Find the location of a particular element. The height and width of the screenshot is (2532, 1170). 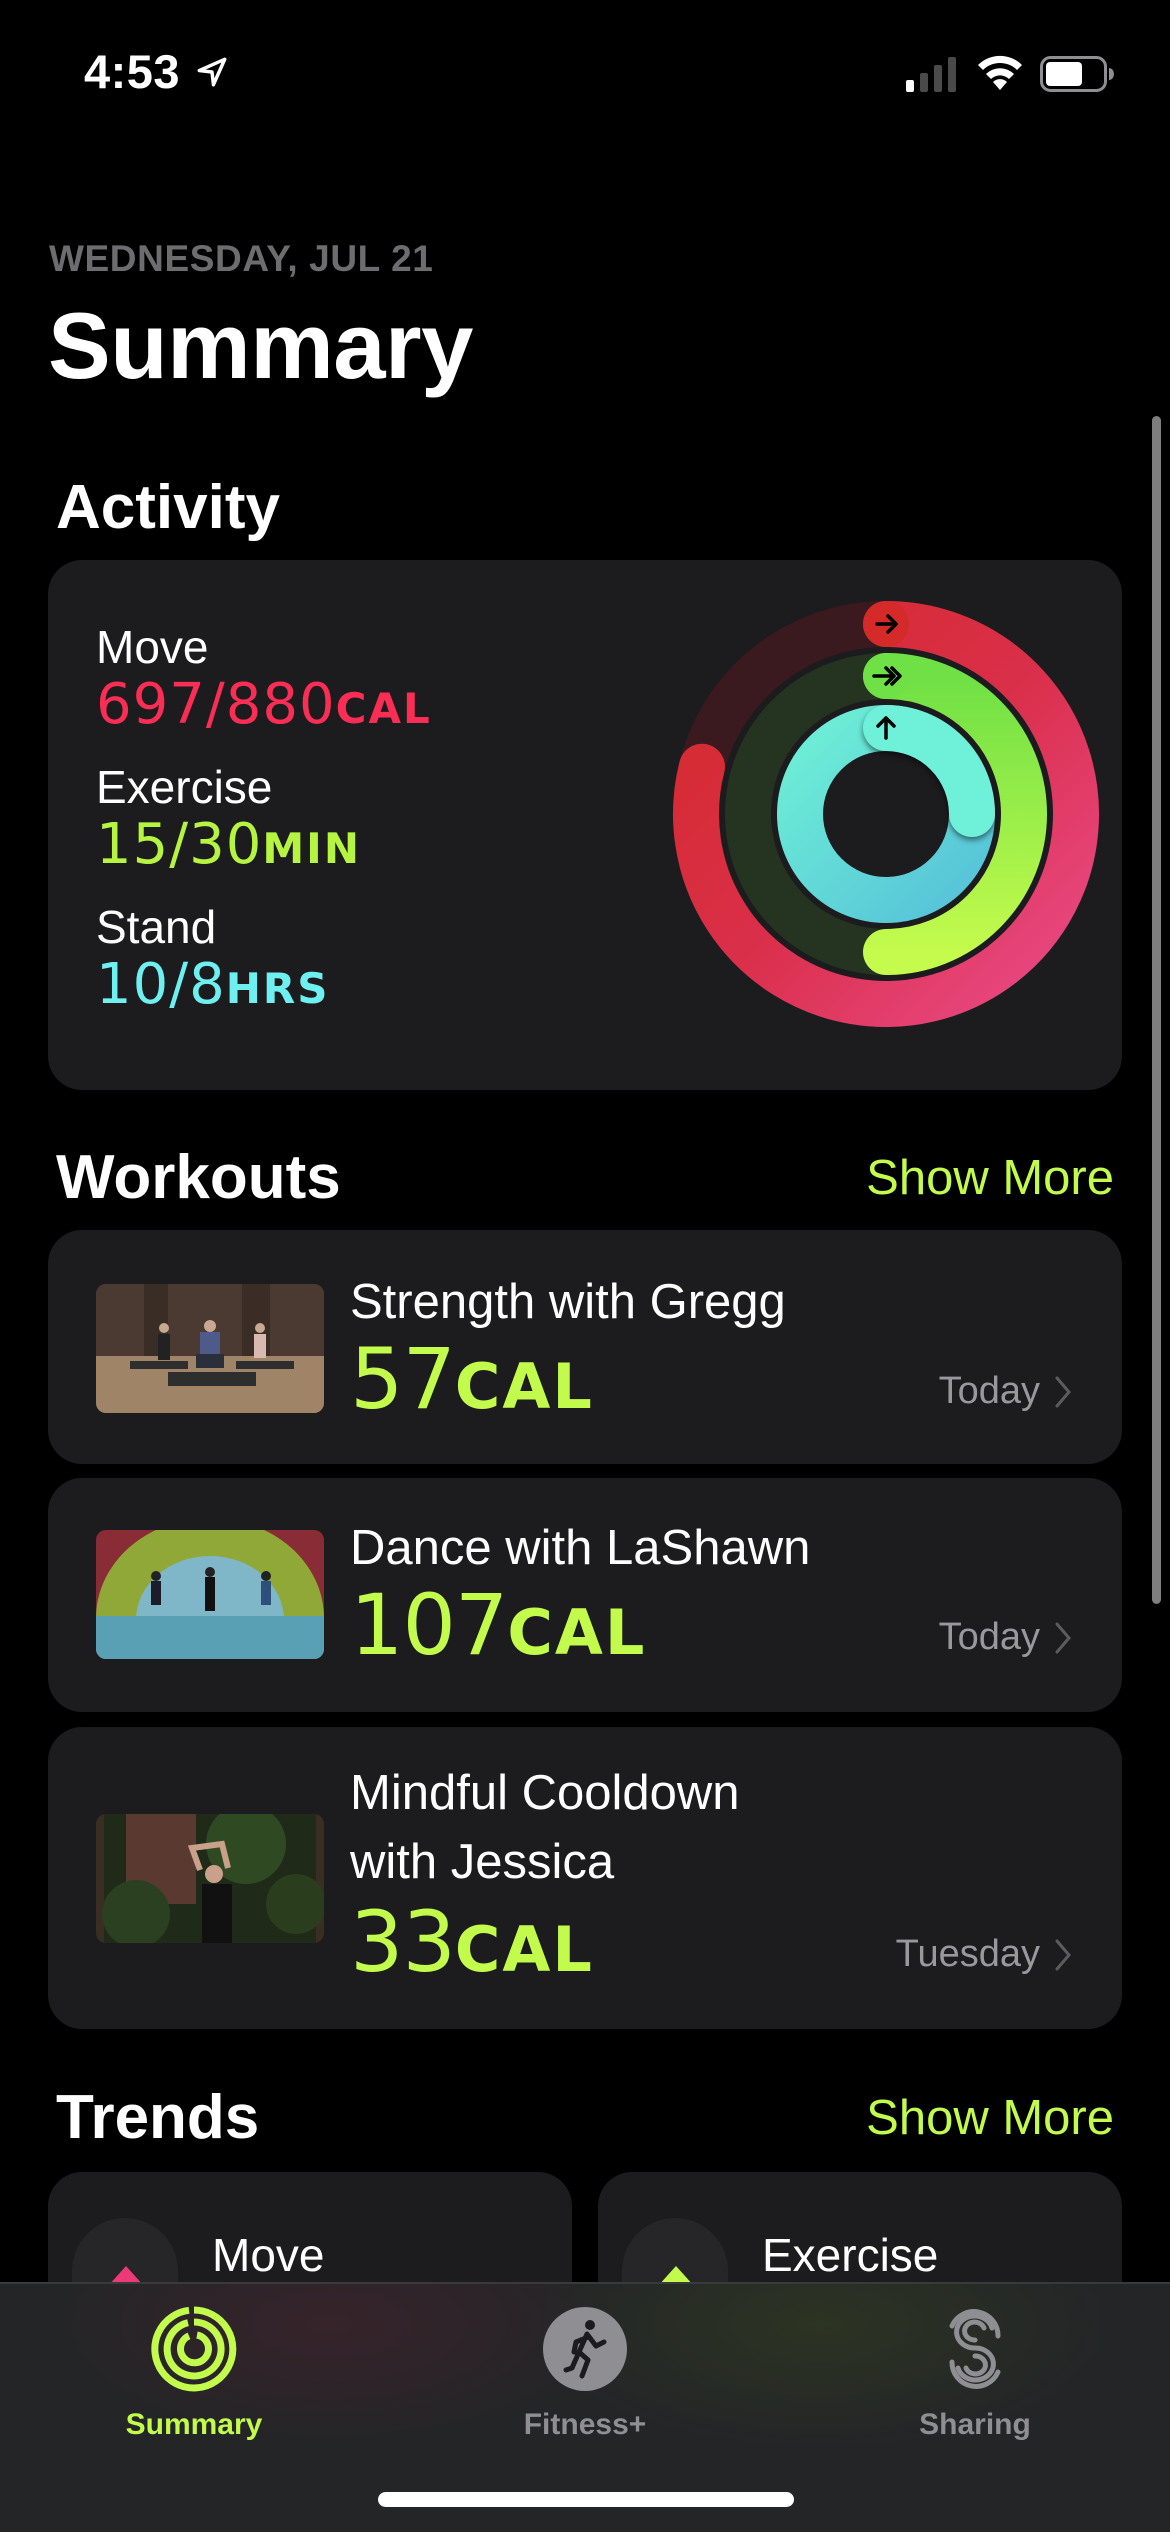

exercise-metric: Exercise 15/30MIN is located at coordinates (228, 820).